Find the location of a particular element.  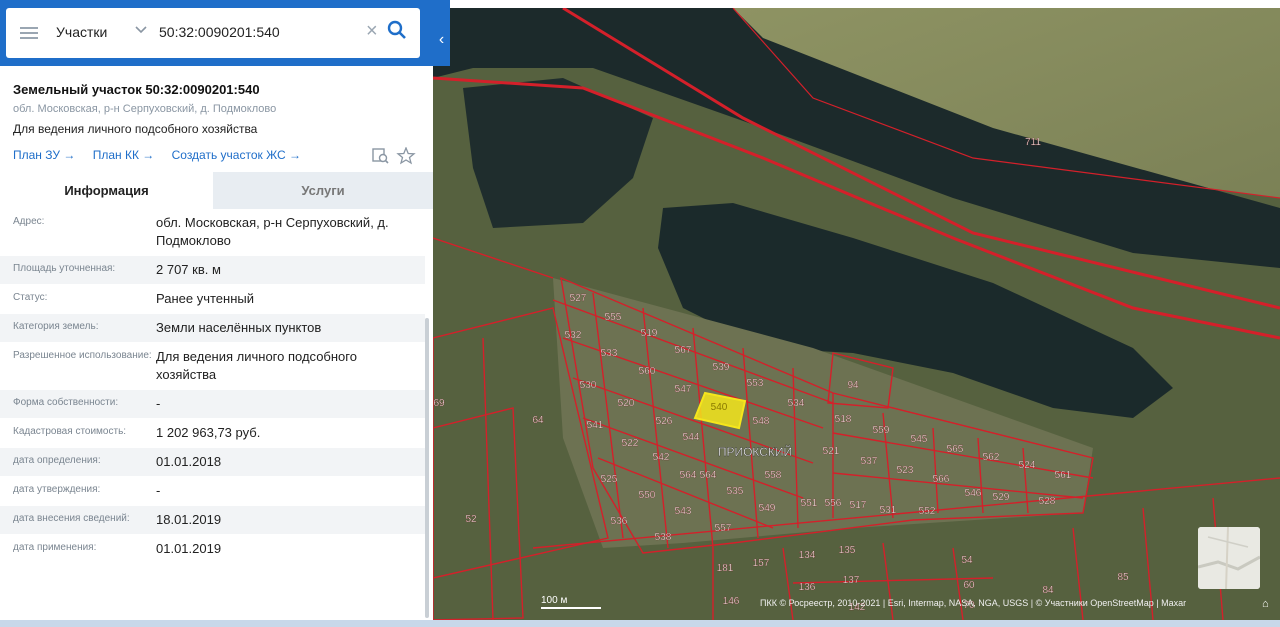

minimap-thumbnail is located at coordinates (1229, 558).